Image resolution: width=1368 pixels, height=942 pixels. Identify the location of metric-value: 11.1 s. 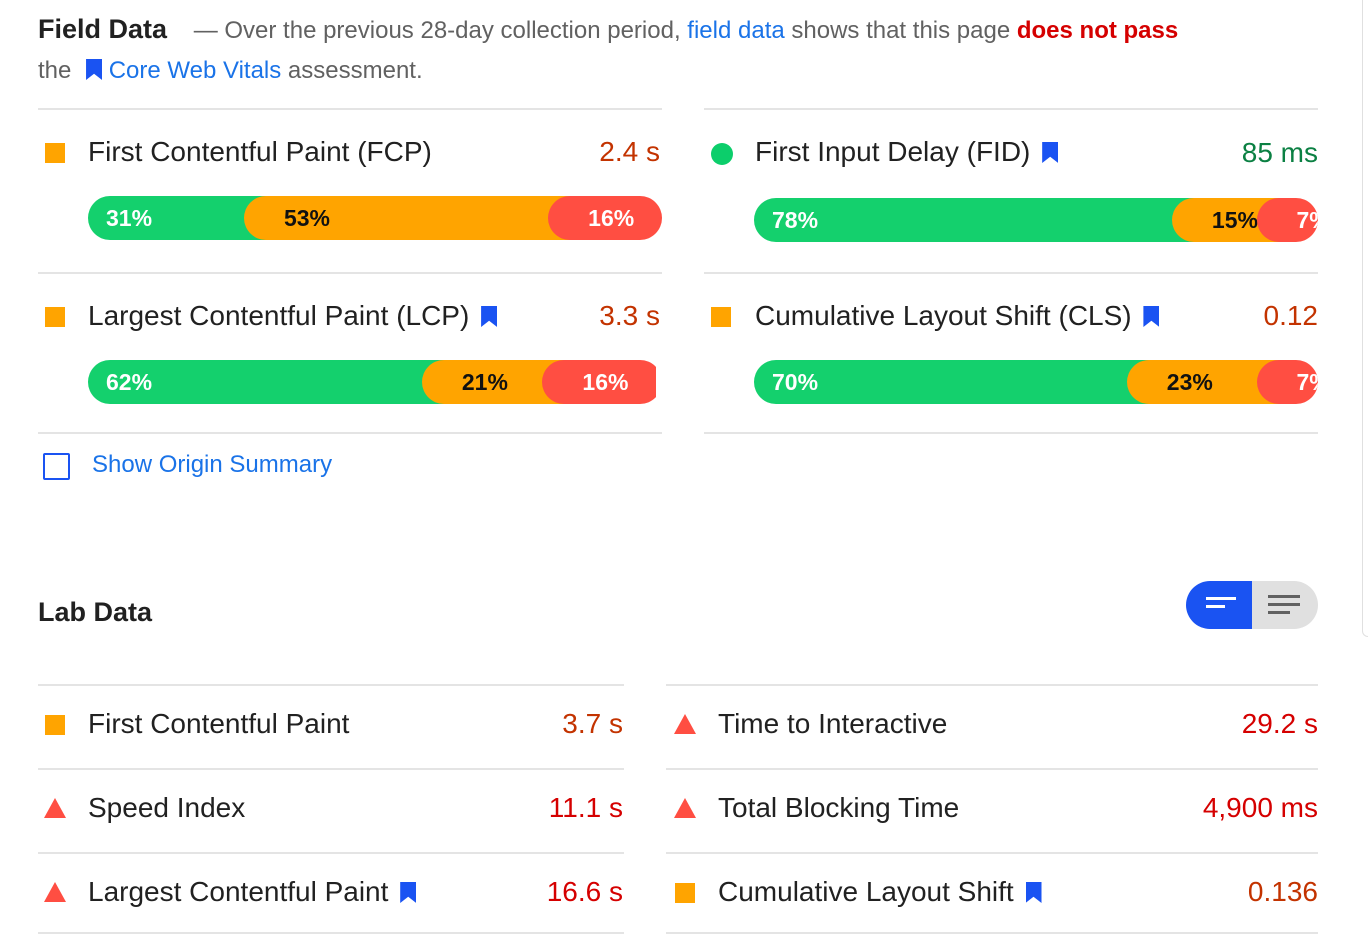
(585, 807).